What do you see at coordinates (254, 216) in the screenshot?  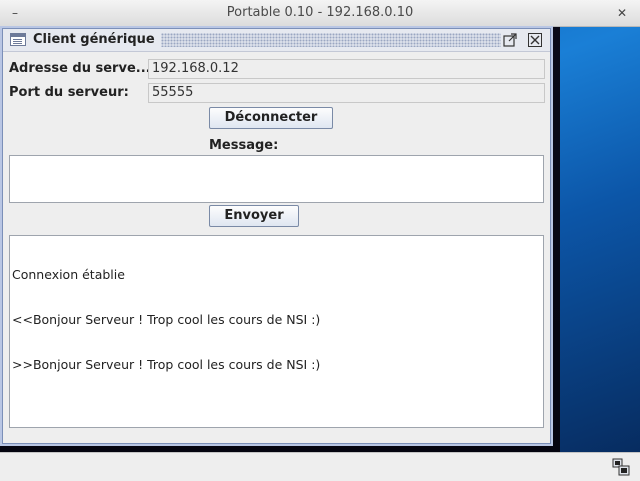 I see `send-button: Envoyer` at bounding box center [254, 216].